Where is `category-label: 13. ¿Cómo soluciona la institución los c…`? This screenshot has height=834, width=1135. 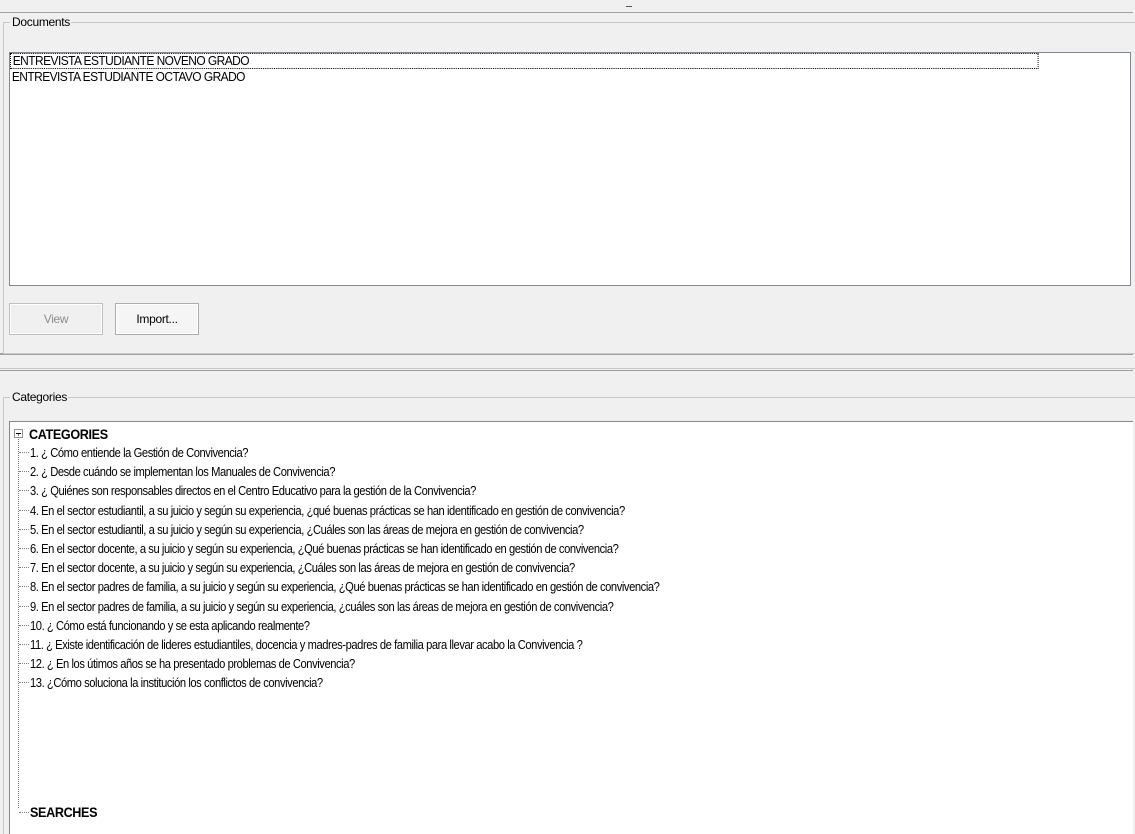
category-label: 13. ¿Cómo soluciona la institución los c… is located at coordinates (176, 682).